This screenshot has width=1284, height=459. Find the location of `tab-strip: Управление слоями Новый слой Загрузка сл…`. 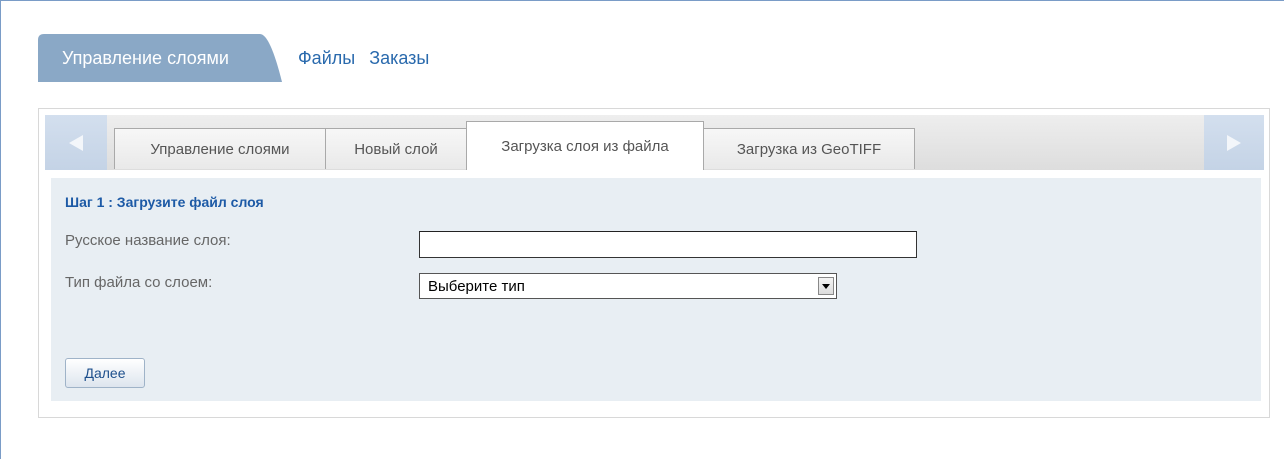

tab-strip: Управление слоями Новый слой Загрузка сл… is located at coordinates (654, 142).